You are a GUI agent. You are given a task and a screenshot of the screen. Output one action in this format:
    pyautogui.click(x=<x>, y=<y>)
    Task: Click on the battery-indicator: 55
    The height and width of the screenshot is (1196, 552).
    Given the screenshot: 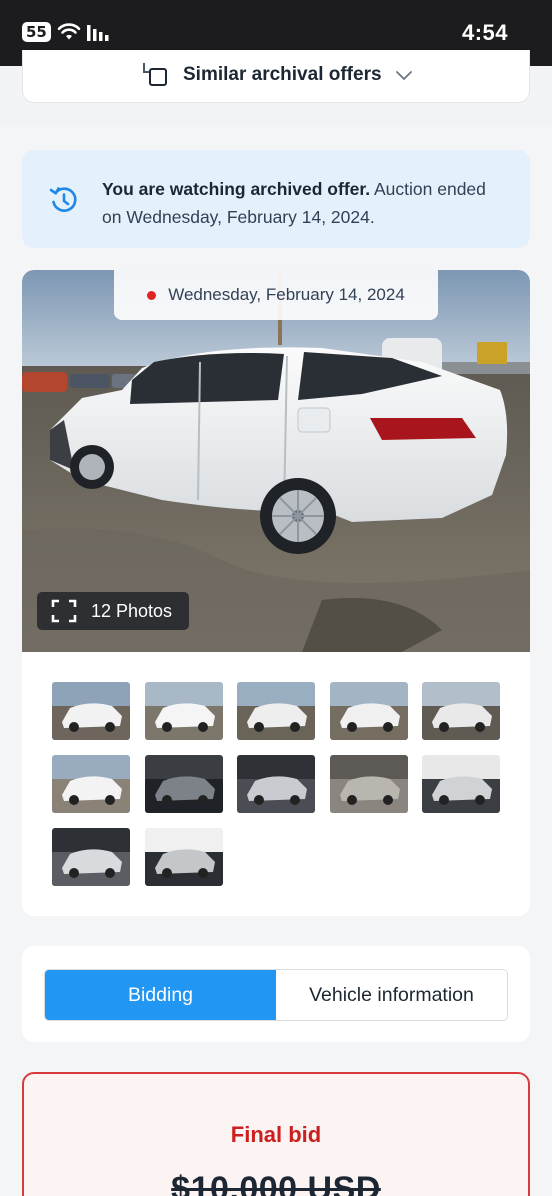 What is the action you would take?
    pyautogui.click(x=36, y=32)
    